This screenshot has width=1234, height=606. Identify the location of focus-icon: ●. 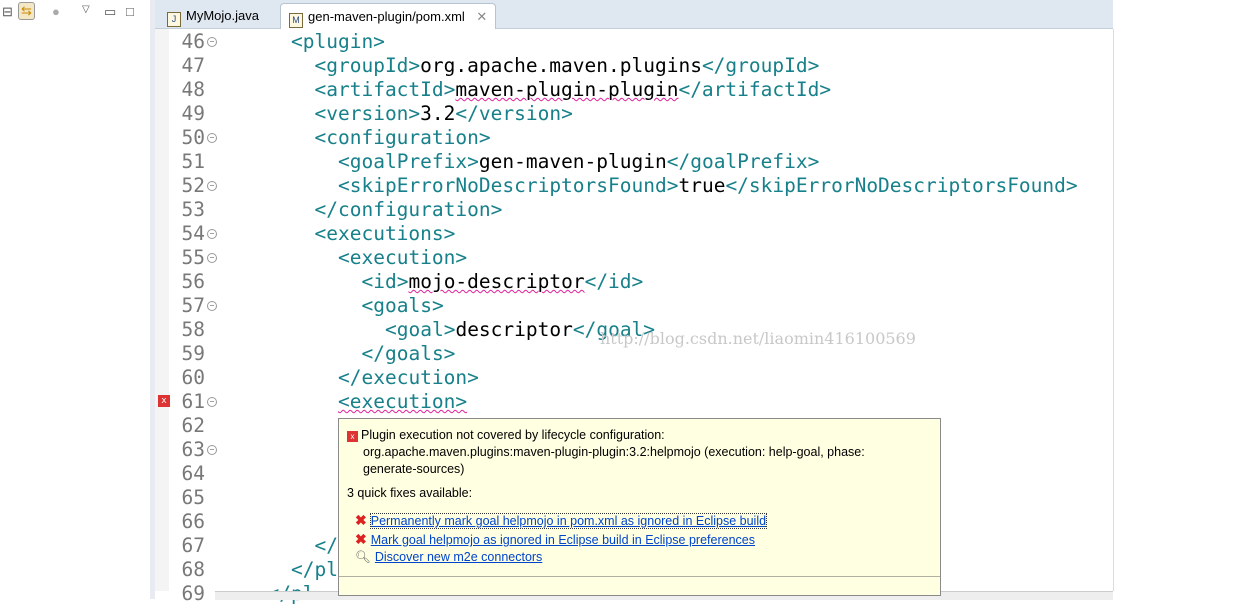
(56, 11).